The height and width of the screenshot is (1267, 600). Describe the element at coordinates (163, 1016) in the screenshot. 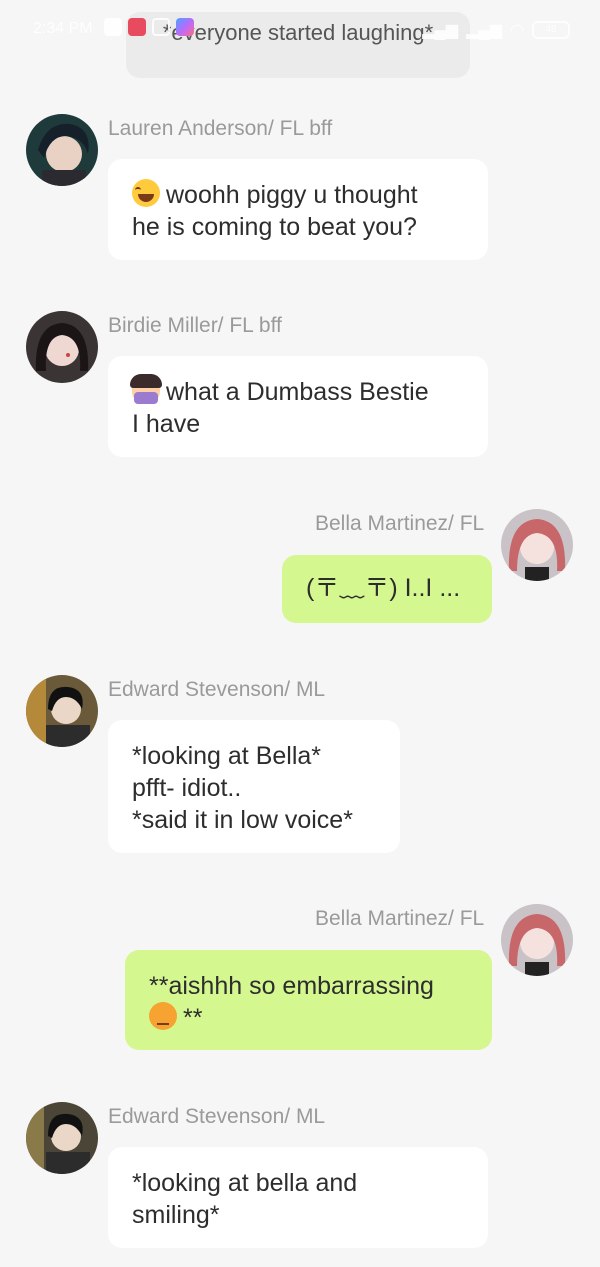

I see `confounded-emoji-icon` at that location.